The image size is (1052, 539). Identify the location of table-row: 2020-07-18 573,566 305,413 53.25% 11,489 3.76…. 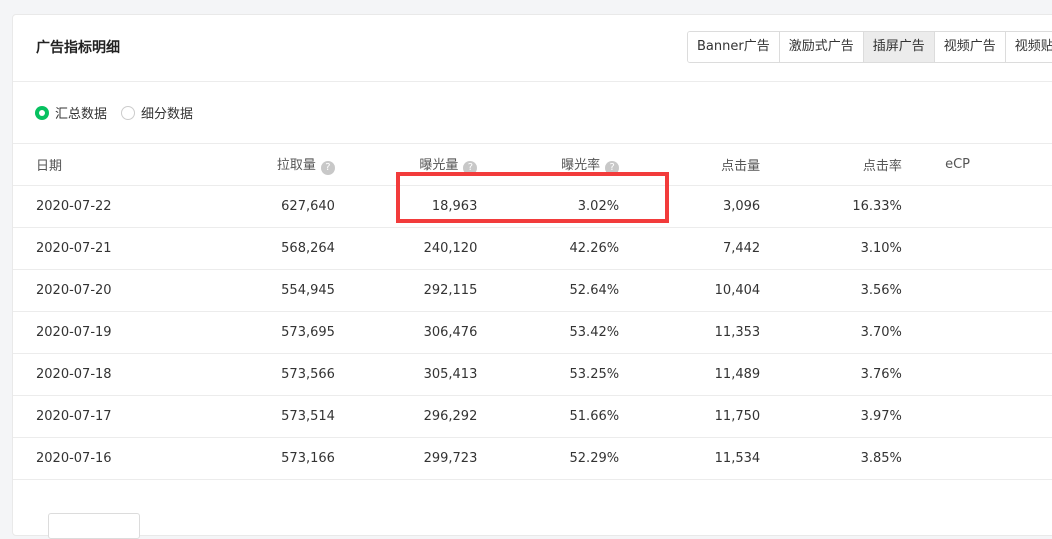
(532, 374).